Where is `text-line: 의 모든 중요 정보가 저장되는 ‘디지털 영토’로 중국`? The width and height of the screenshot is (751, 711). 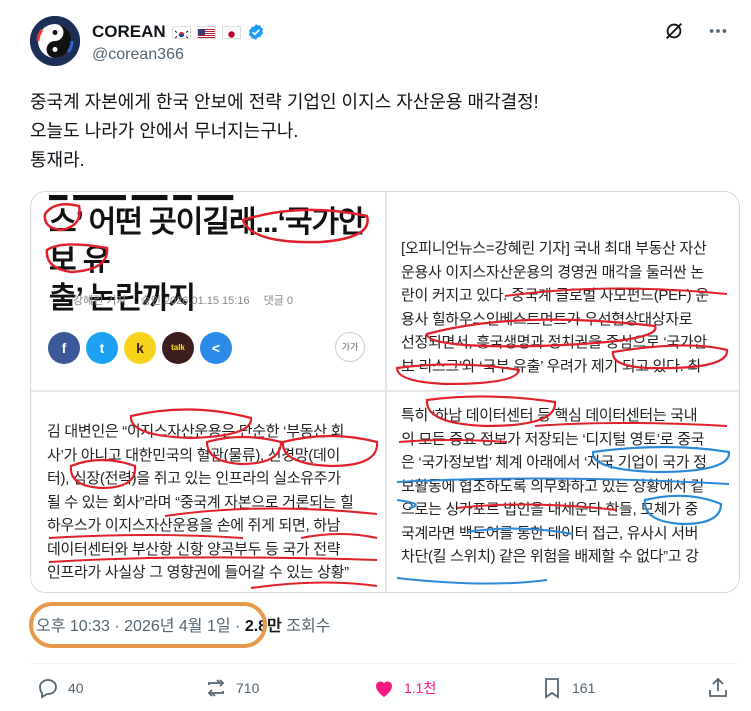 text-line: 의 모든 중요 정보가 저장되는 ‘디지털 영토’로 중국 is located at coordinates (553, 439).